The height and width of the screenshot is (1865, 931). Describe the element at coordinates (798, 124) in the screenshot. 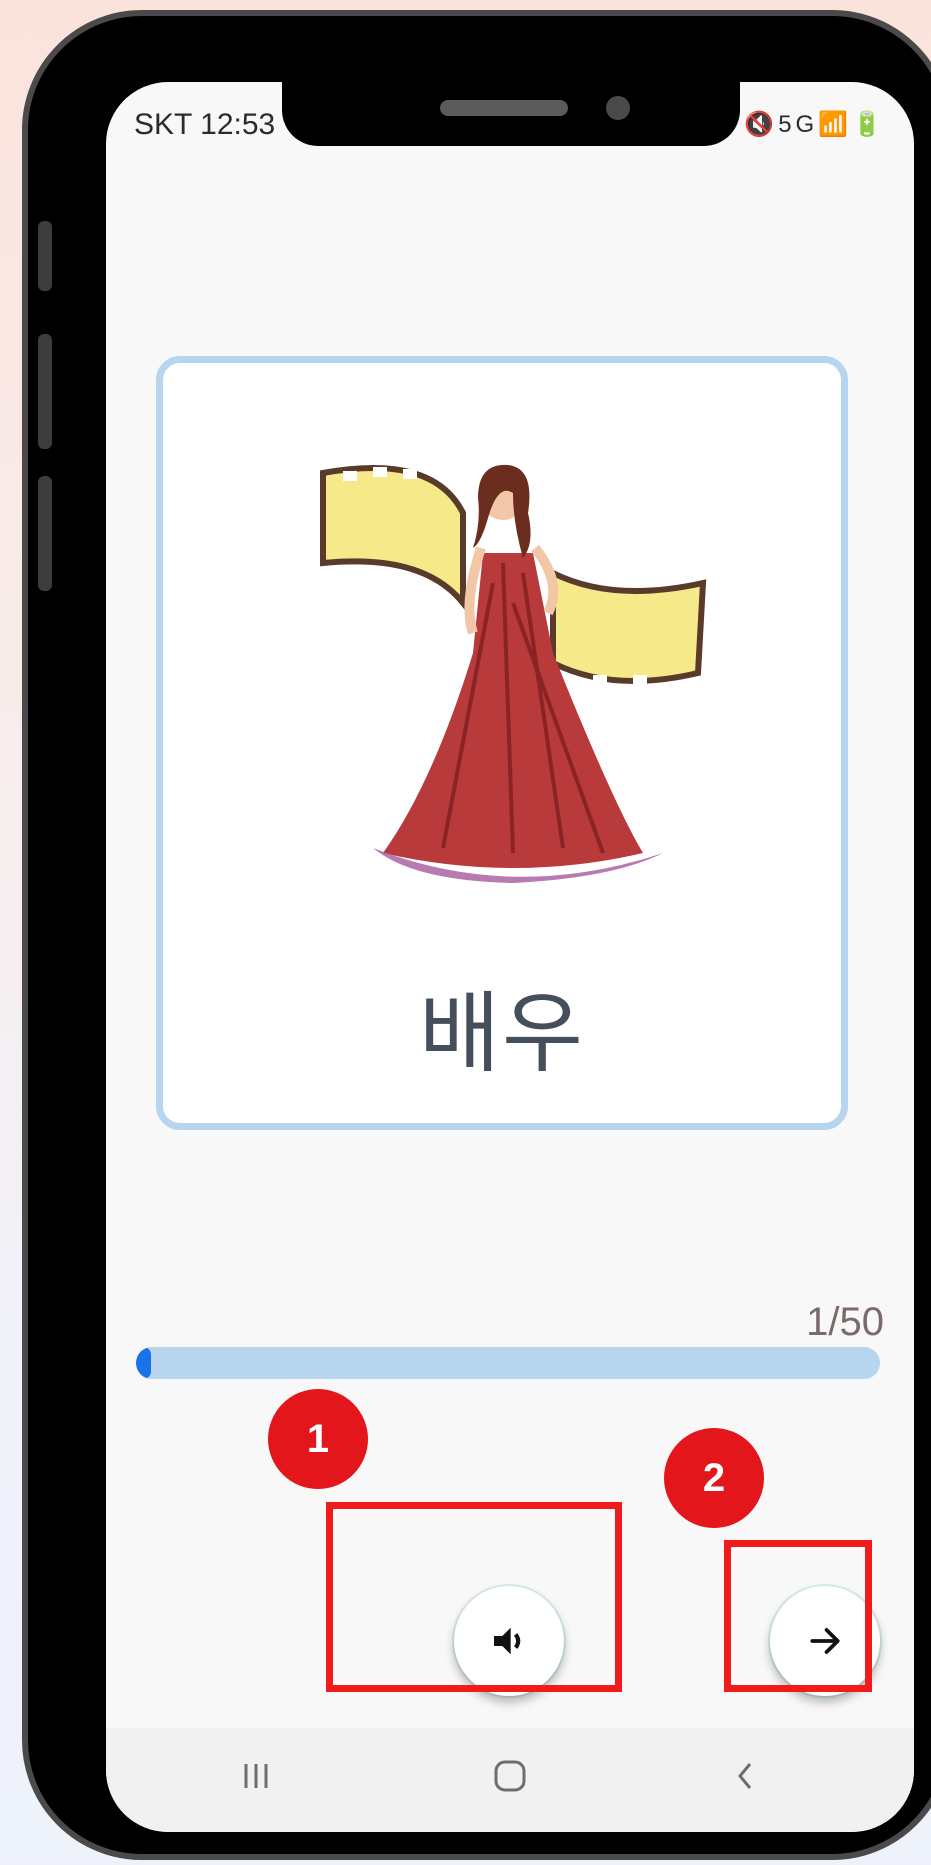

I see `5g-icon: 5G` at that location.